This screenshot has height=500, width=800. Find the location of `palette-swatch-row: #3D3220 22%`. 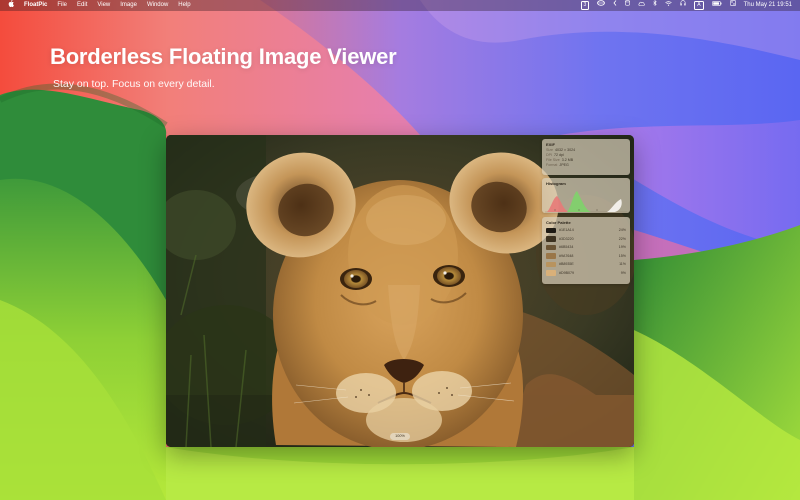

palette-swatch-row: #3D3220 22% is located at coordinates (586, 239).